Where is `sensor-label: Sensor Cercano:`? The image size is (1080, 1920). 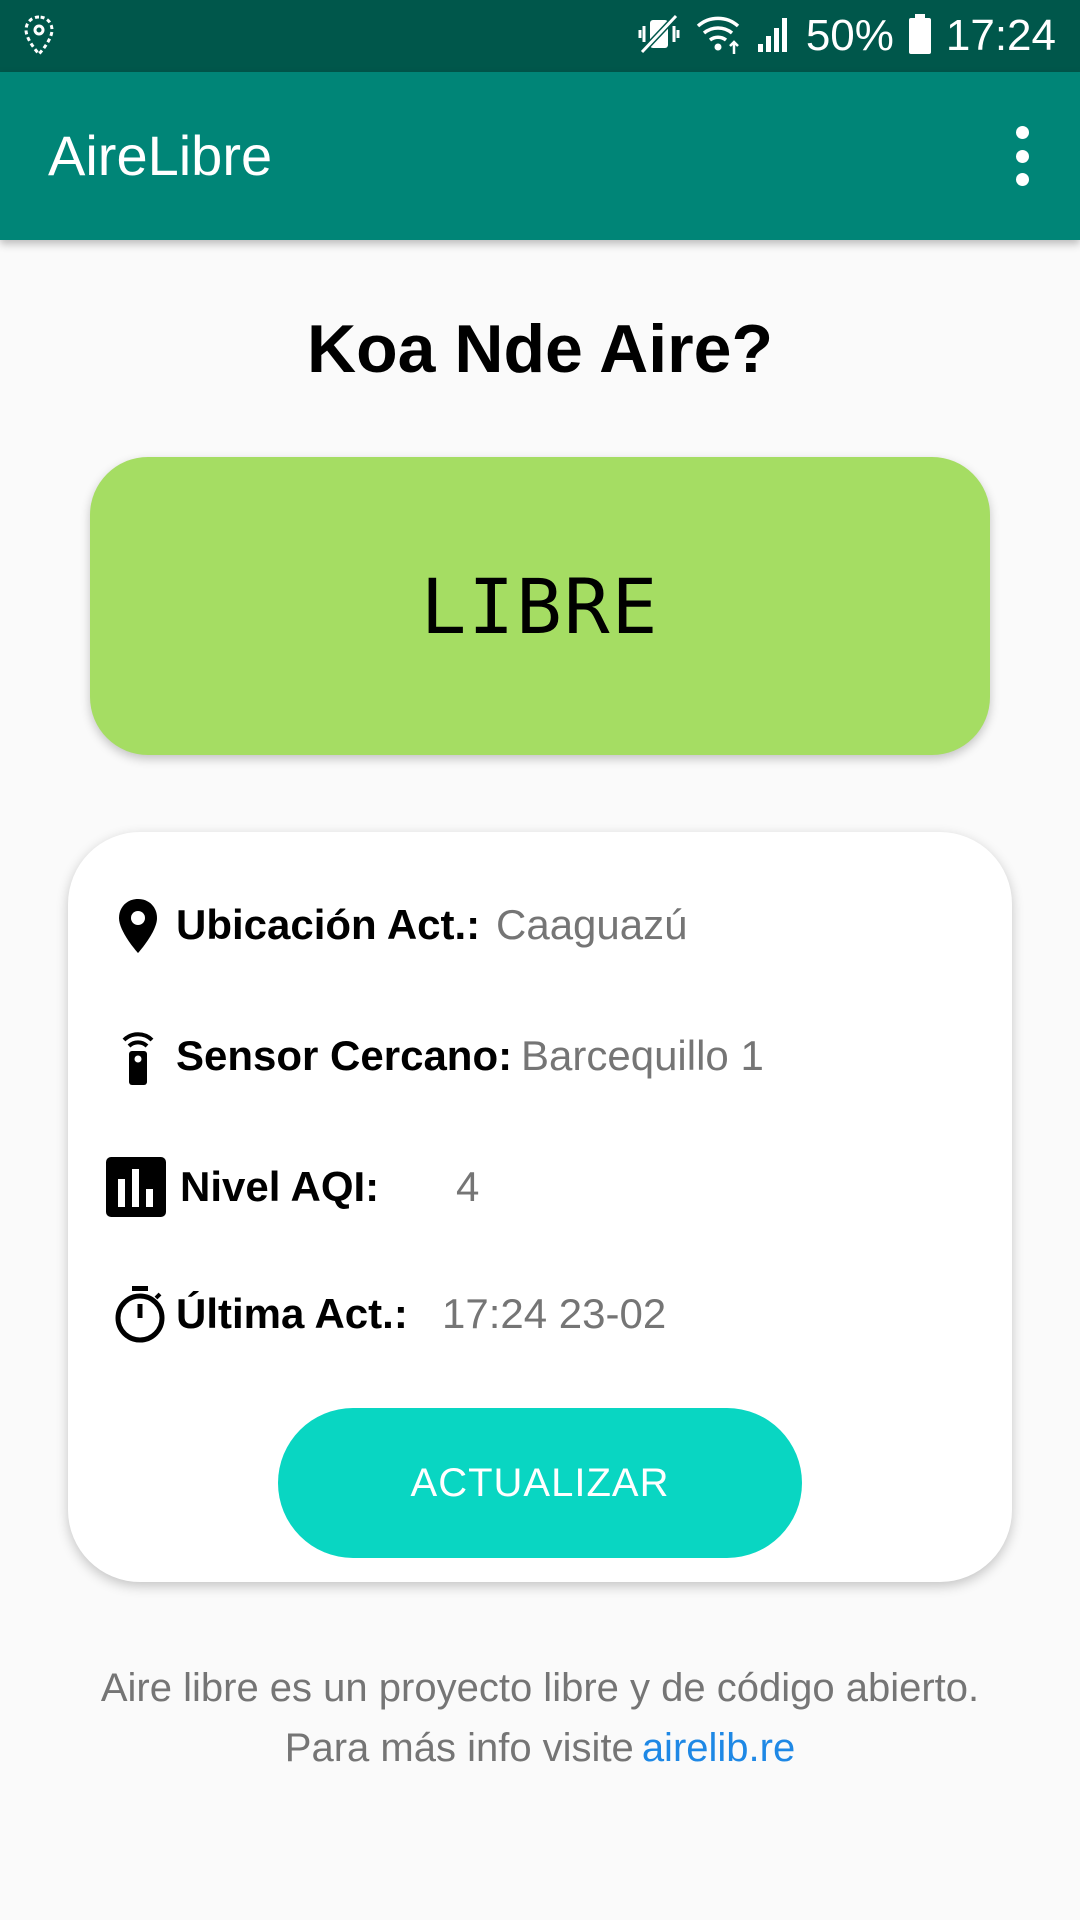
sensor-label: Sensor Cercano: is located at coordinates (344, 1055).